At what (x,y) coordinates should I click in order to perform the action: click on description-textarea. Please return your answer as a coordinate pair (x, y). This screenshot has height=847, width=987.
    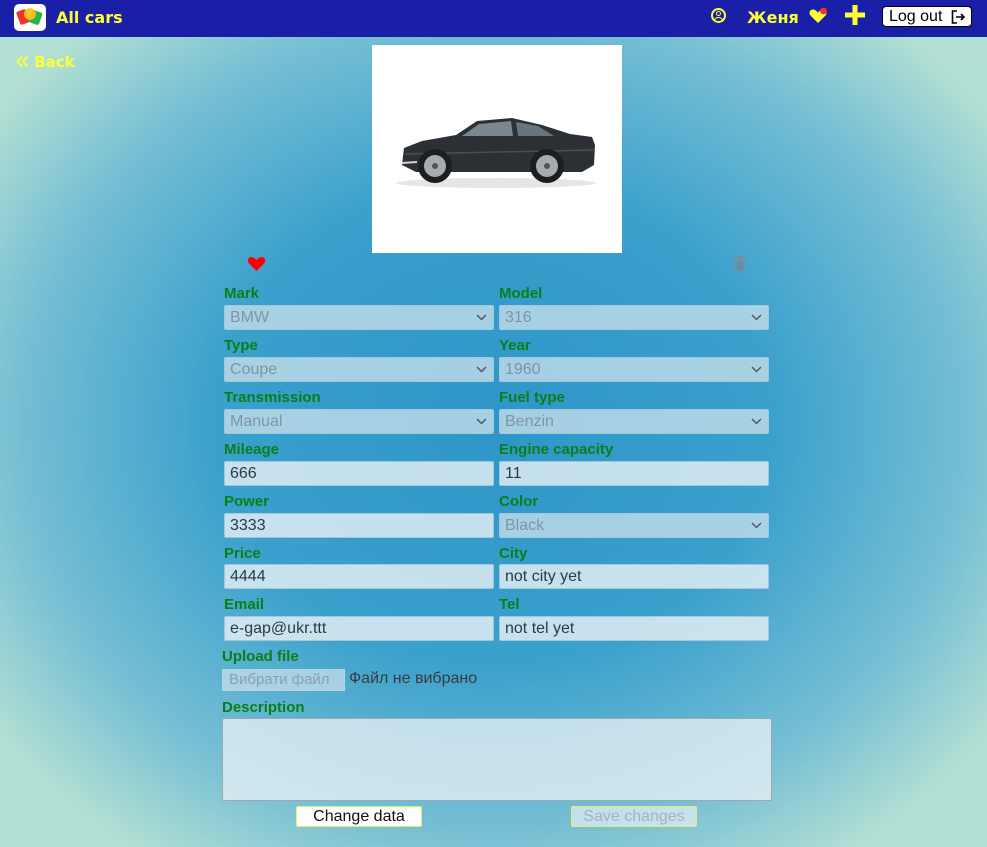
    Looking at the image, I should click on (497, 759).